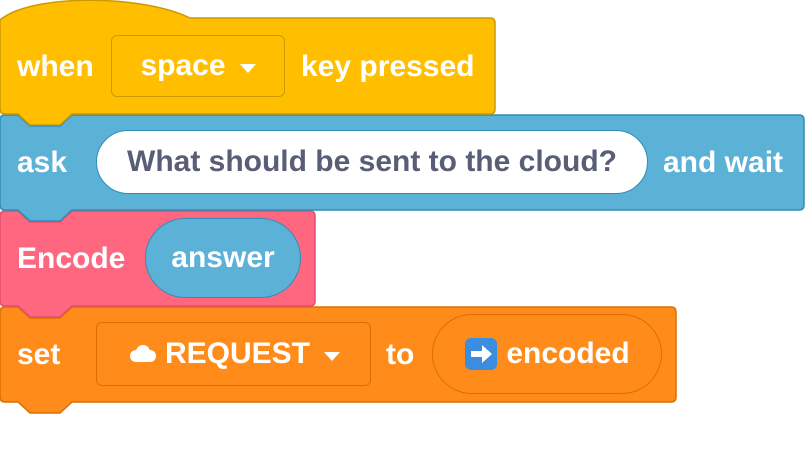 The height and width of the screenshot is (473, 805). What do you see at coordinates (400, 354) in the screenshot?
I see `to-label: to` at bounding box center [400, 354].